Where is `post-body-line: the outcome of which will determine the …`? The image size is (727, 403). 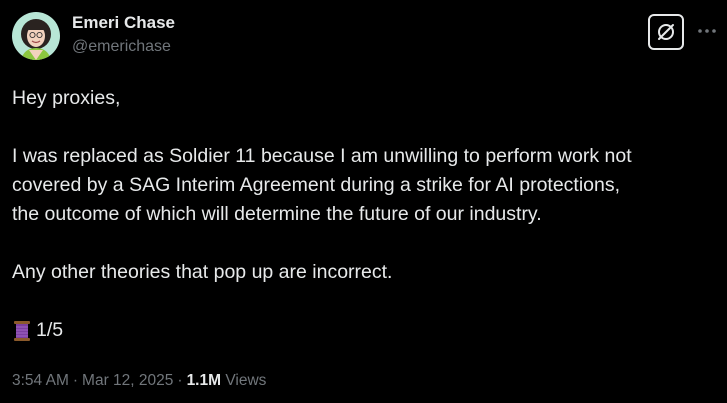
post-body-line: the outcome of which will determine the … is located at coordinates (277, 214).